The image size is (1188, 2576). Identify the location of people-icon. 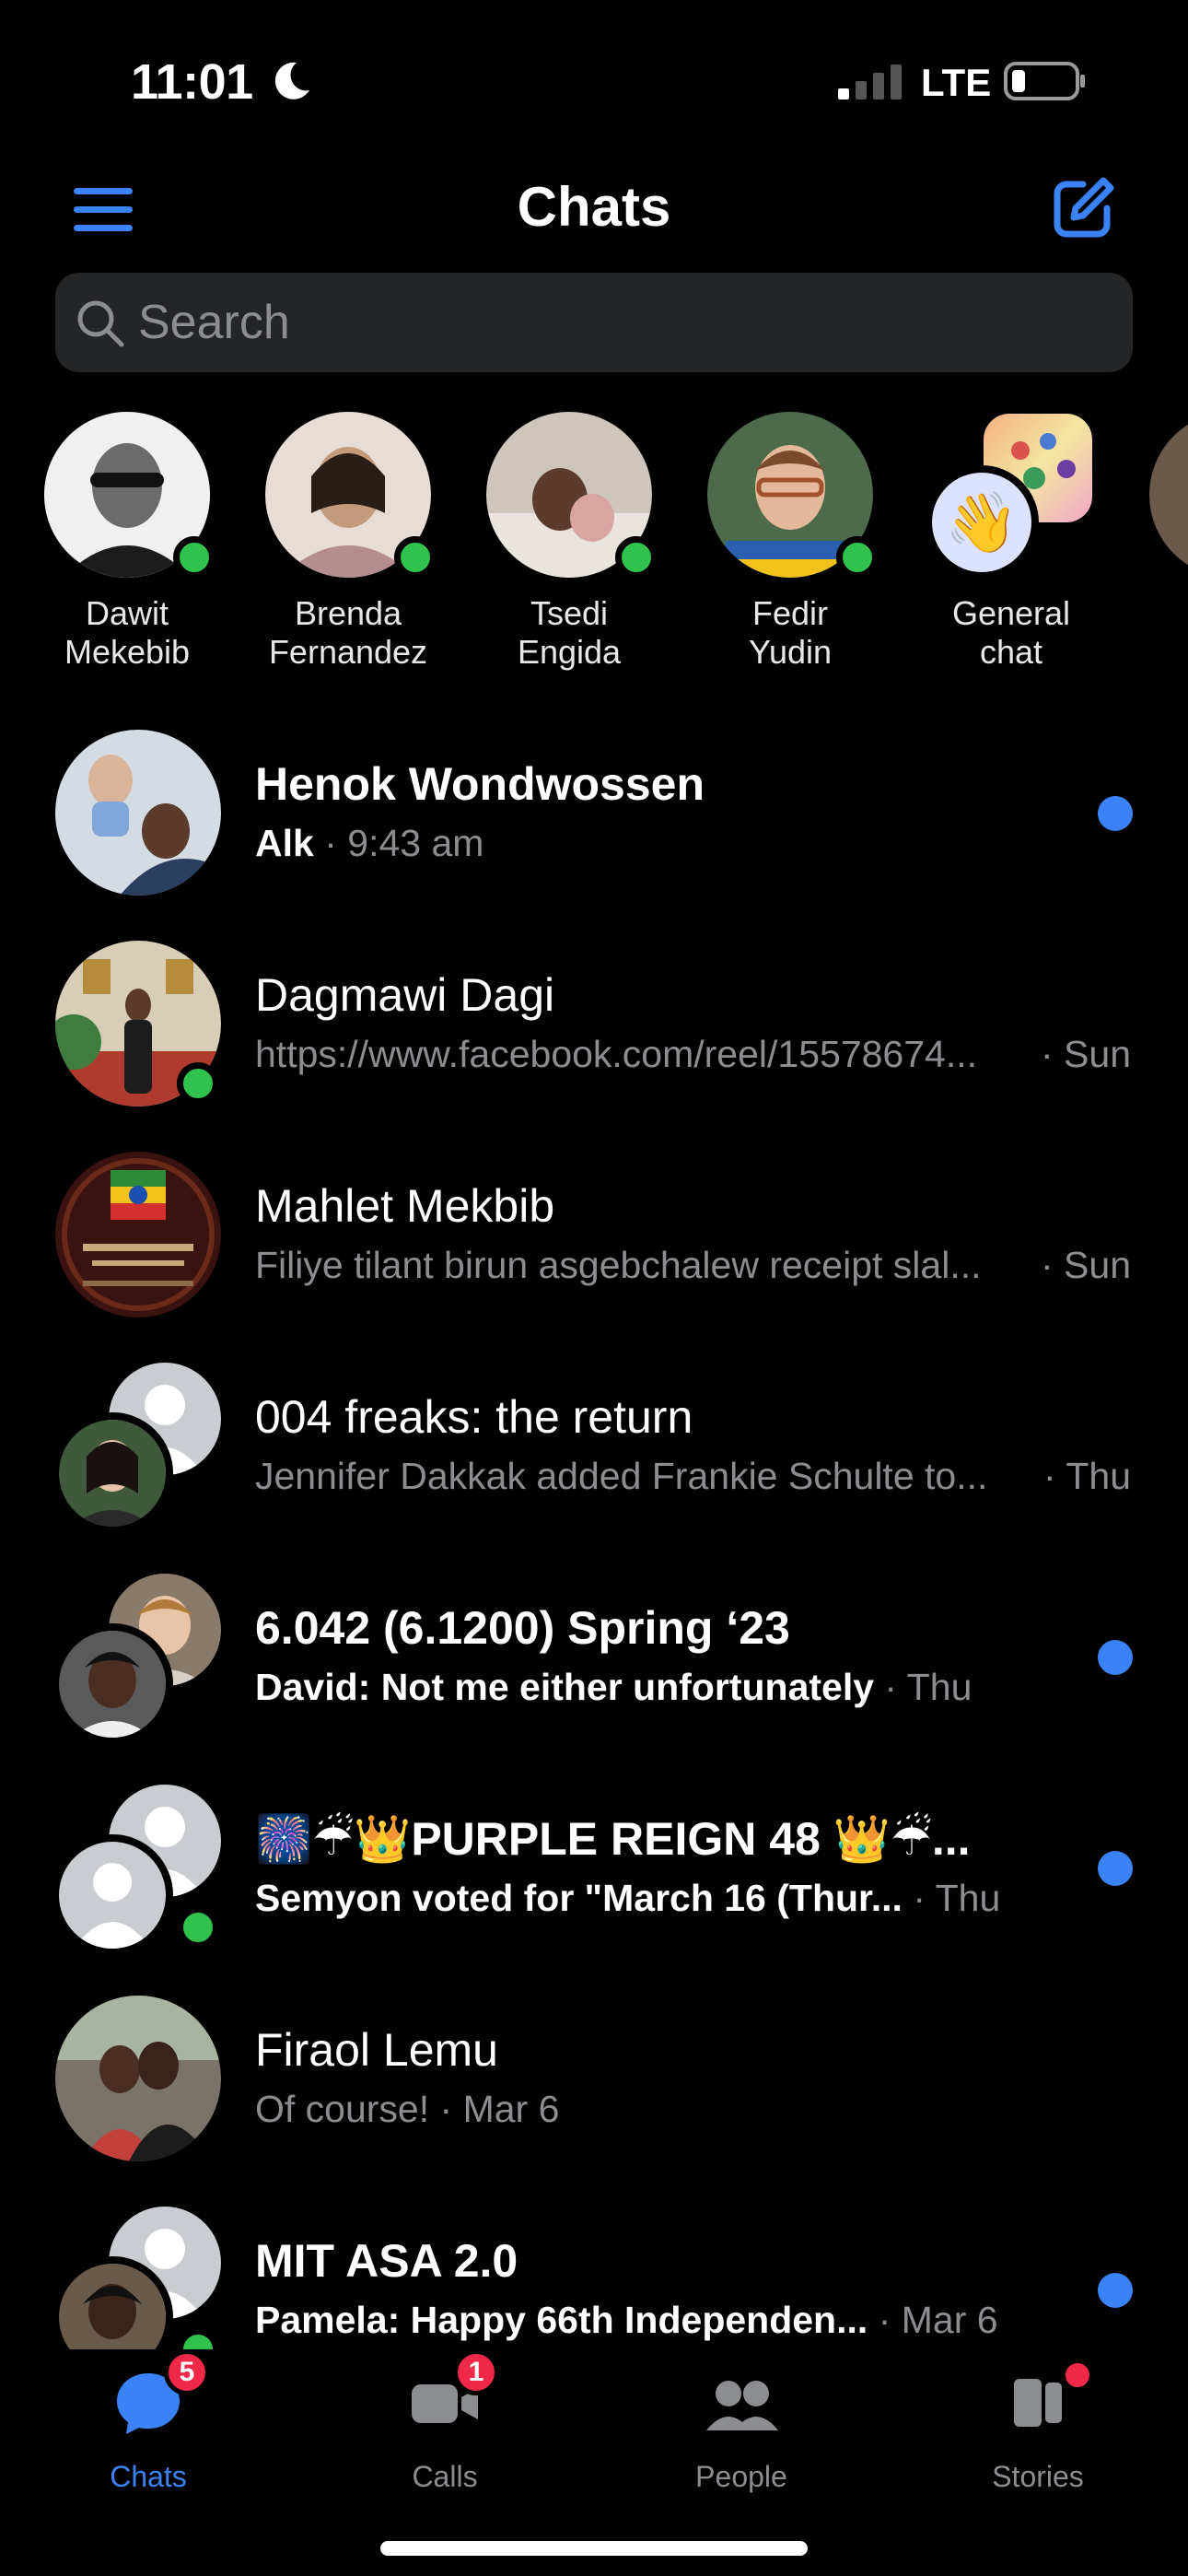
(742, 2405).